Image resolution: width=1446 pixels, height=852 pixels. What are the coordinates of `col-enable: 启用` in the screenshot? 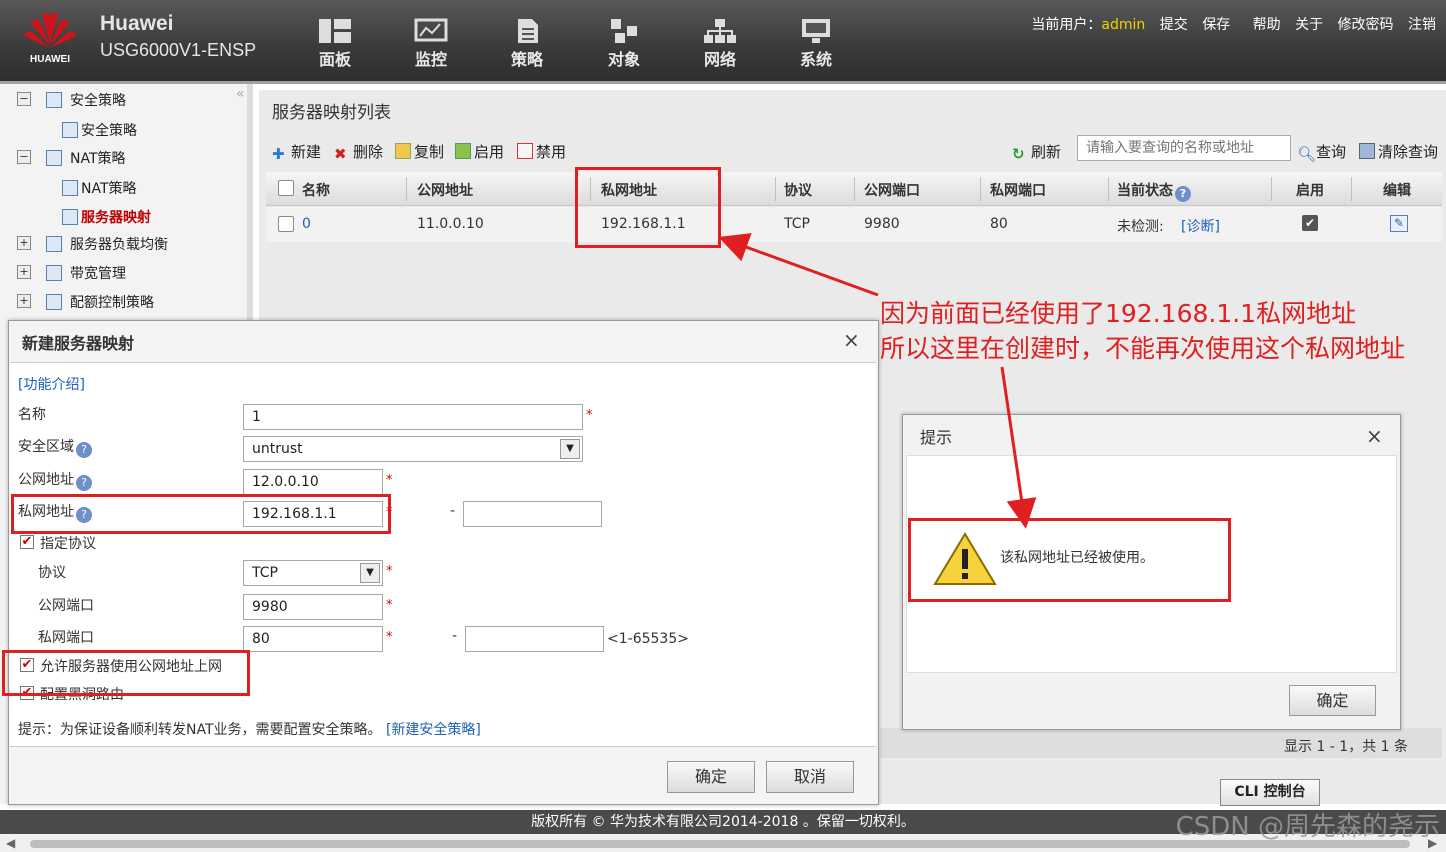 It's located at (1310, 190).